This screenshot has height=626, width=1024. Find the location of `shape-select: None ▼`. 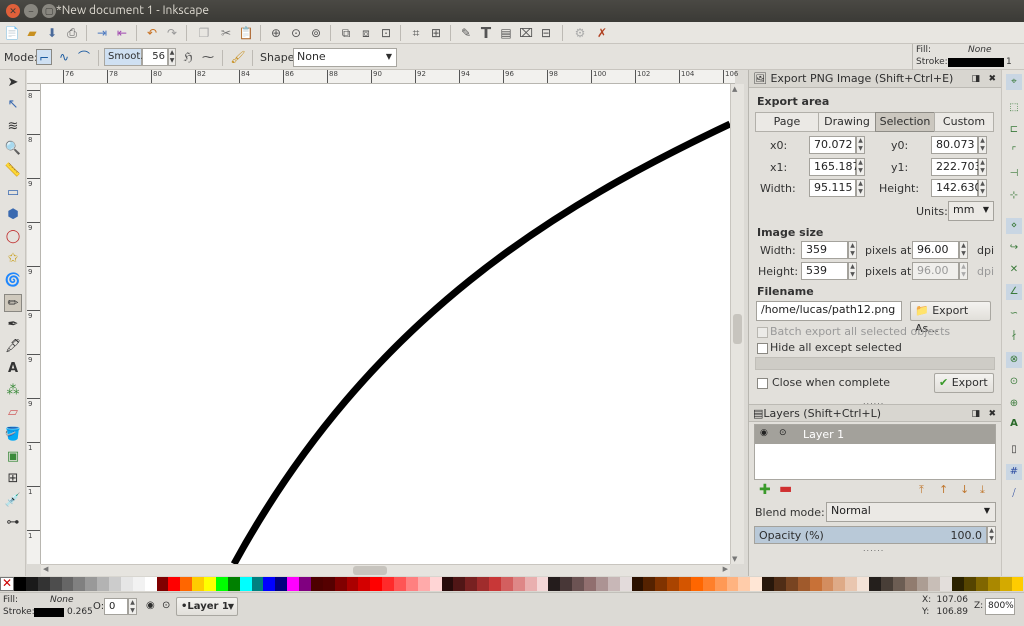

shape-select: None ▼ is located at coordinates (345, 57).